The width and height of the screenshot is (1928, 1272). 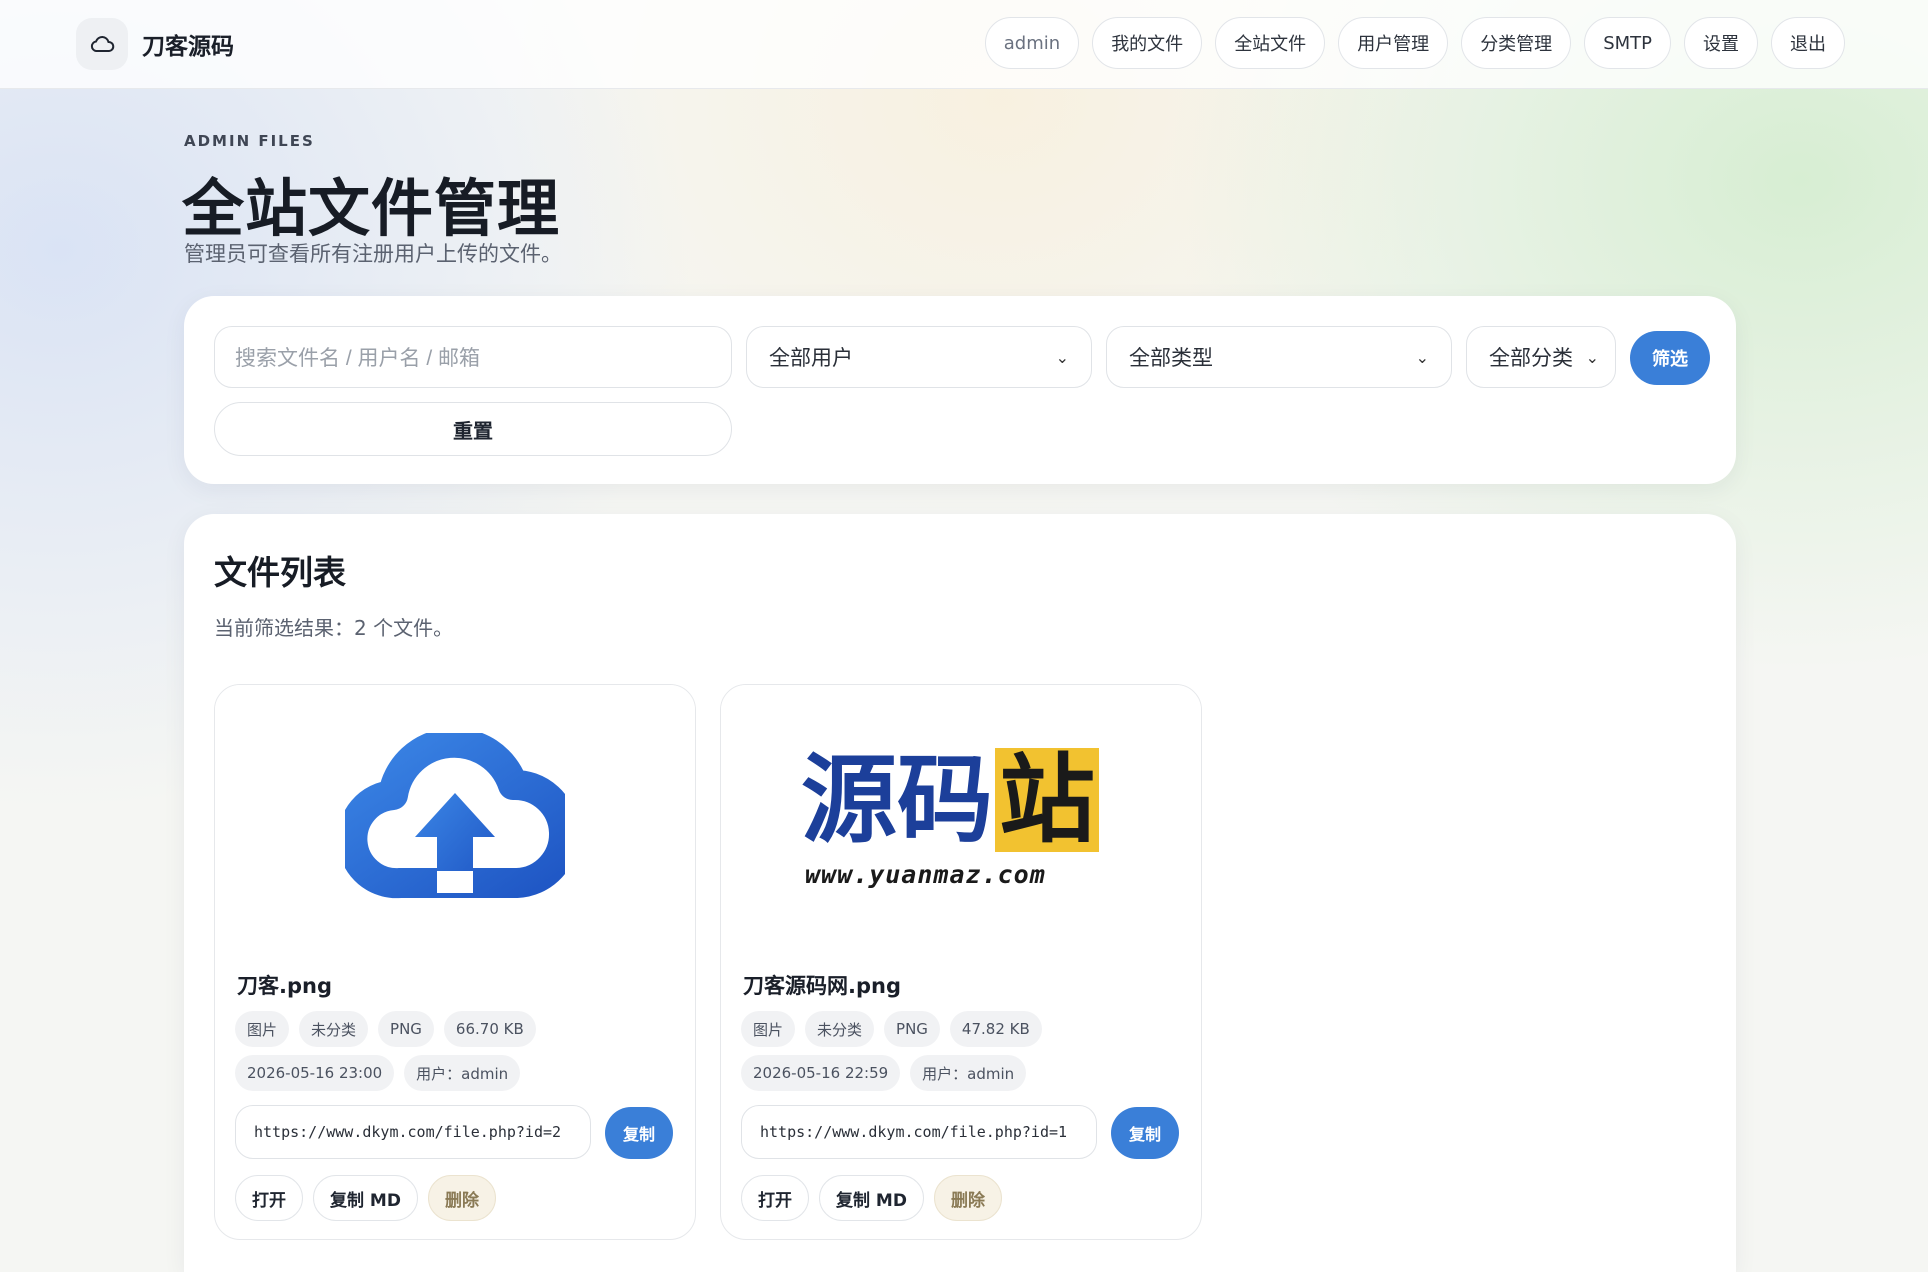 I want to click on date-badge: 2026-05-16 22:59, so click(x=821, y=1073).